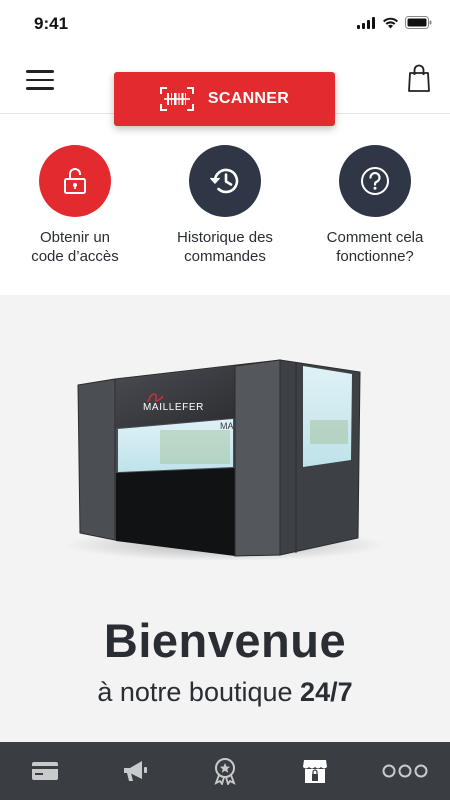  Describe the element at coordinates (176, 99) in the screenshot. I see `barcode-scan-icon` at that location.